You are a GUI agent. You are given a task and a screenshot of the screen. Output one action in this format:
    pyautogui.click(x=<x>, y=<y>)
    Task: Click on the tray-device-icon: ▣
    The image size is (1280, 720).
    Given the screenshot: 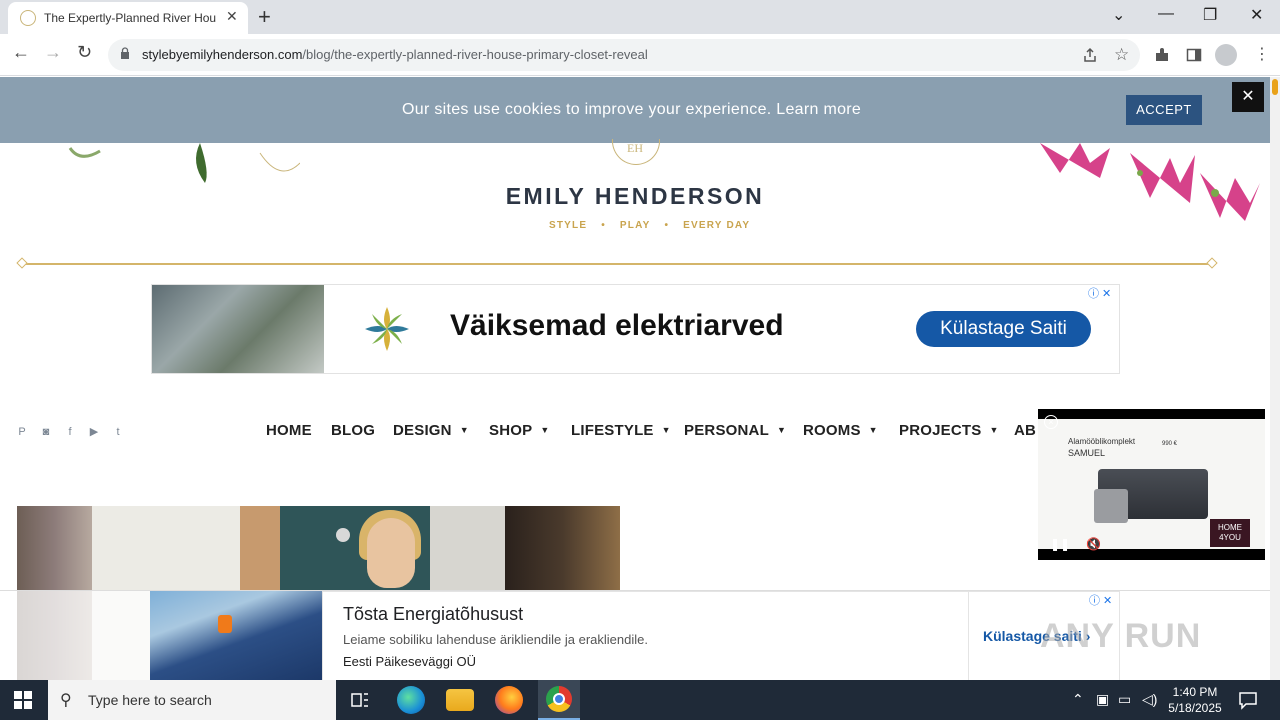 What is the action you would take?
    pyautogui.click(x=1102, y=699)
    